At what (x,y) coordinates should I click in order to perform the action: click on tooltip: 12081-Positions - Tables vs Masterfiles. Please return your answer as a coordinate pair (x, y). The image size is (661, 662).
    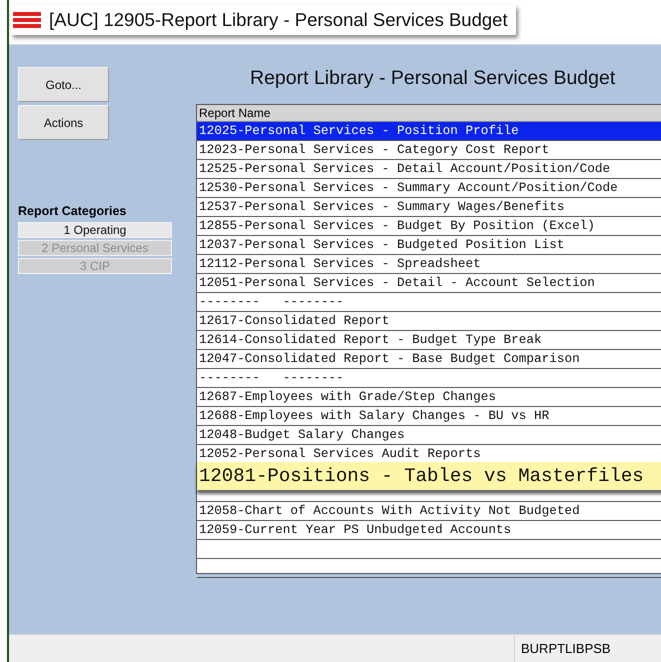
    Looking at the image, I should click on (429, 476).